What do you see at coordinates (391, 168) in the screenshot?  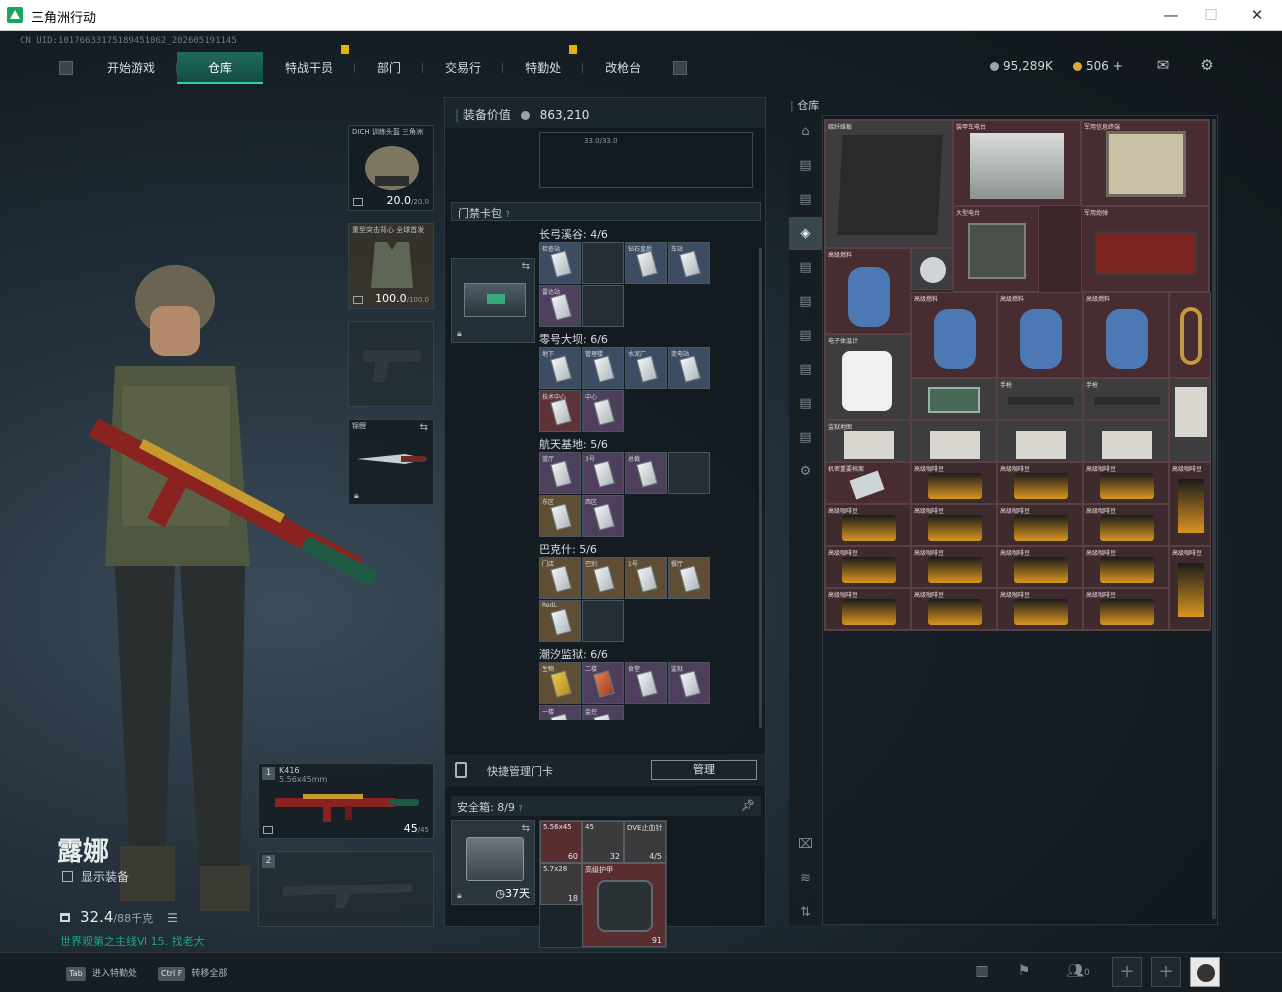 I see `helmet-slot: DICH 训练头盔 三角洲 20.0/20.0` at bounding box center [391, 168].